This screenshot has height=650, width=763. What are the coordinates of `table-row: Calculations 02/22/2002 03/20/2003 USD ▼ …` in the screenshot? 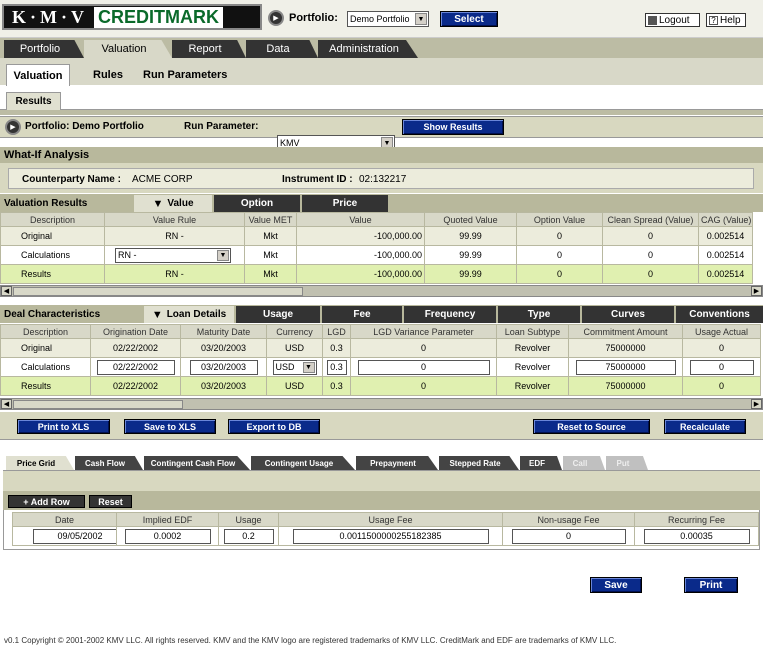 It's located at (380, 367).